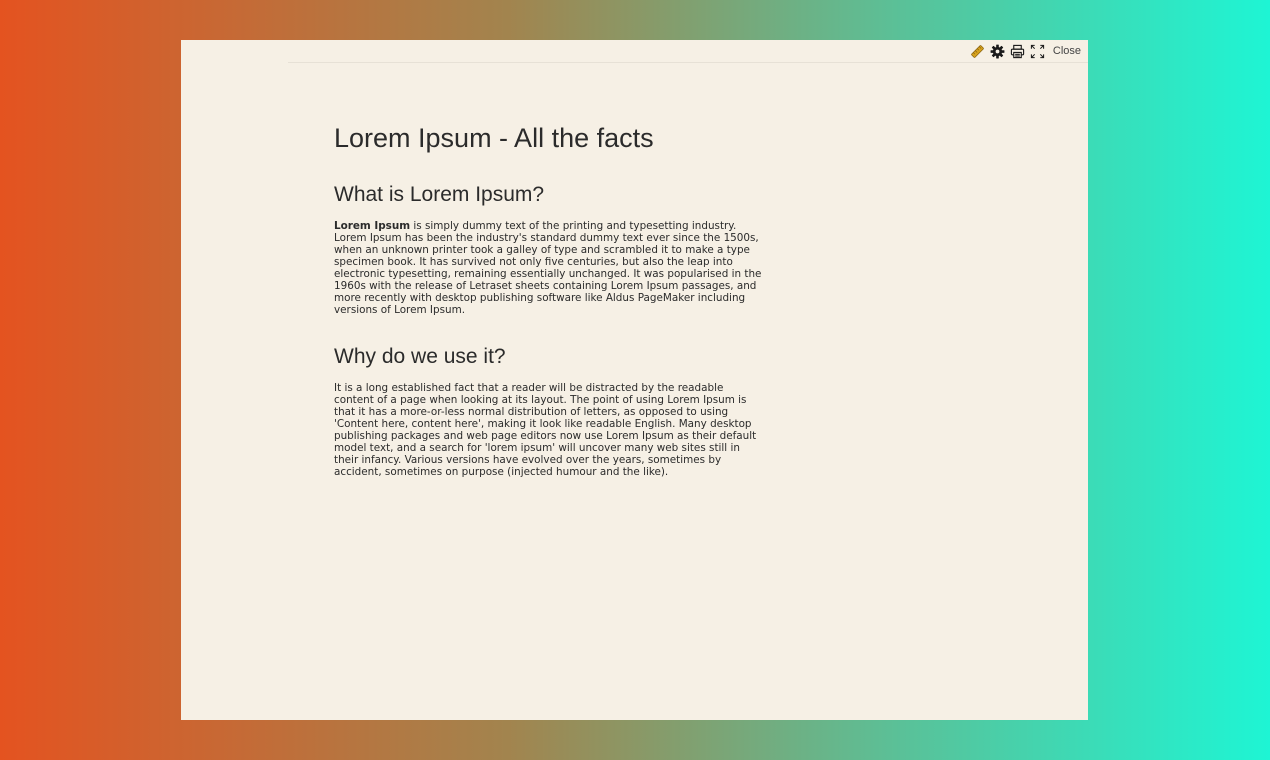 The height and width of the screenshot is (760, 1270). Describe the element at coordinates (1037, 51) in the screenshot. I see `fullscreen-icon` at that location.